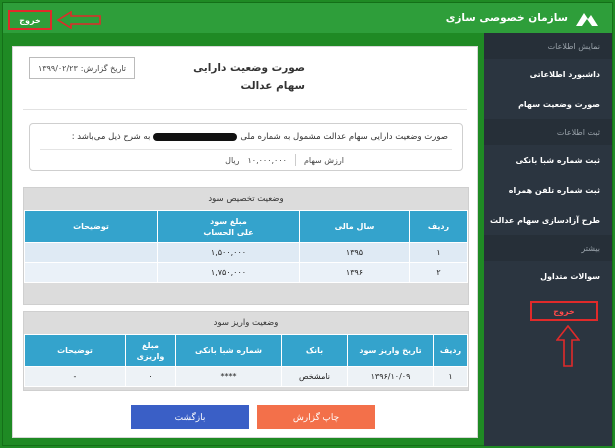 The width and height of the screenshot is (615, 448). Describe the element at coordinates (228, 272) in the screenshot. I see `table-cell: ۱,۷۵۰,۰۰۰` at that location.